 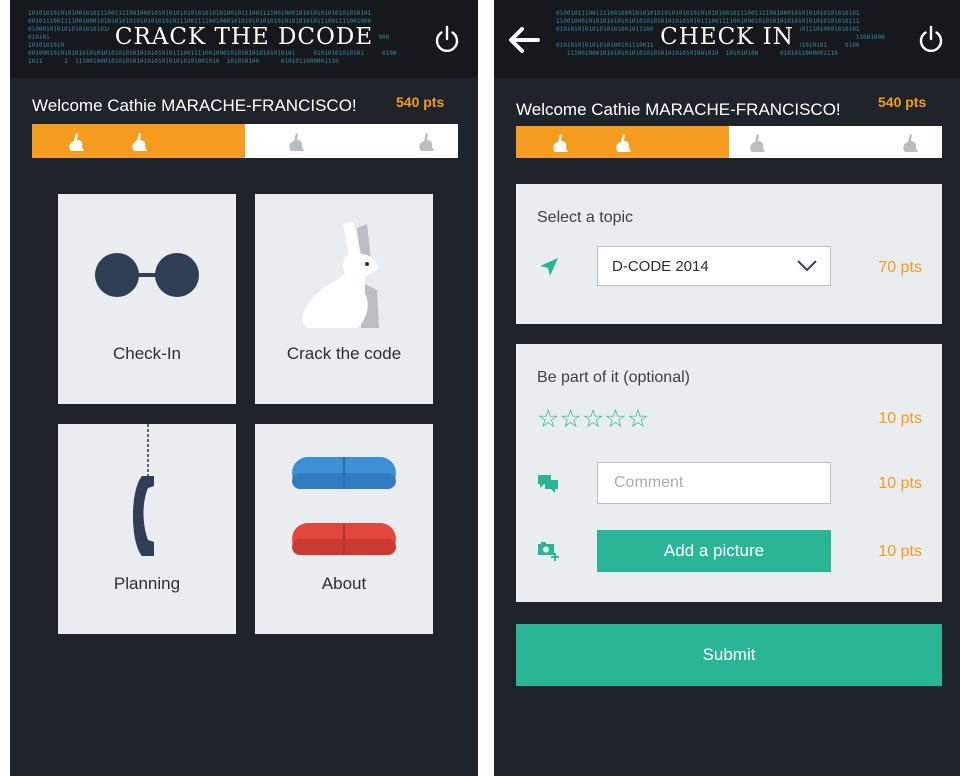 I want to click on location-arrow-icon, so click(x=549, y=267).